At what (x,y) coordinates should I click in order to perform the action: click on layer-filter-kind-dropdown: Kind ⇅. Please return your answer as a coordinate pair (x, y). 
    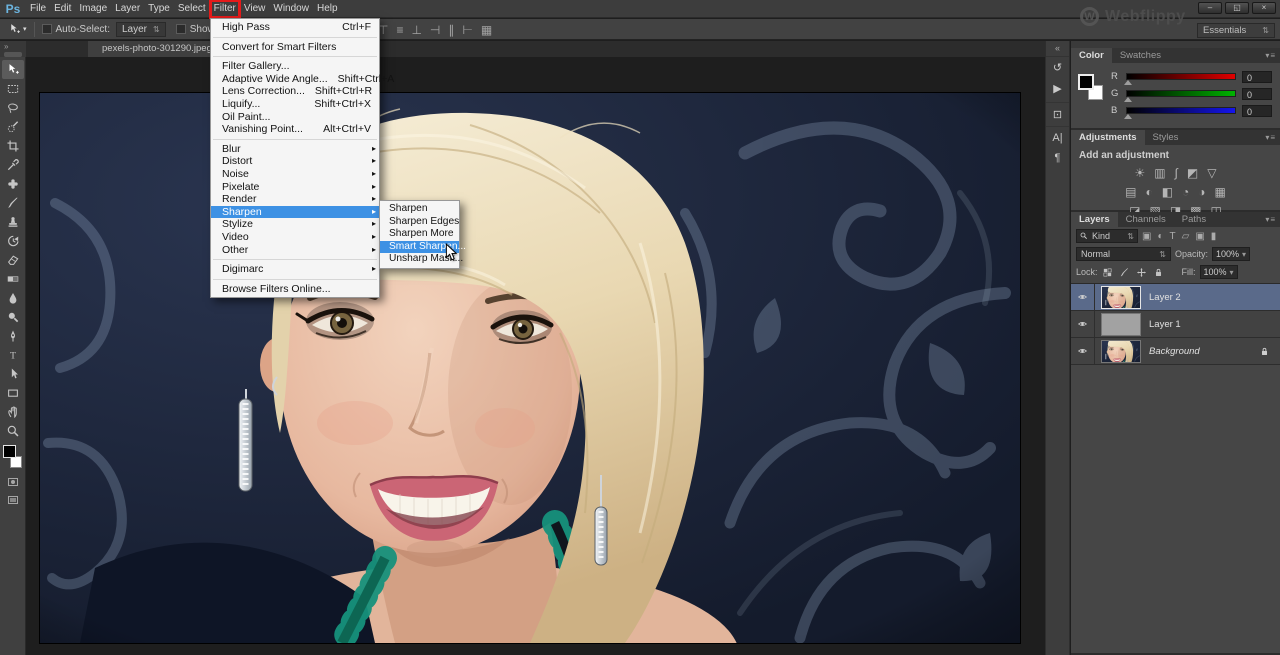
    Looking at the image, I should click on (1107, 236).